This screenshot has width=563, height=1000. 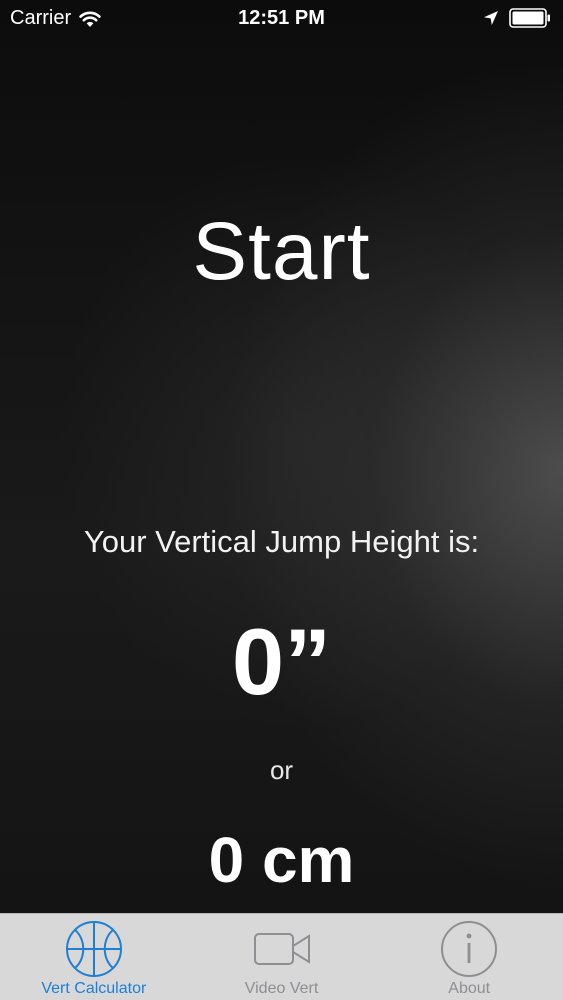 What do you see at coordinates (281, 661) in the screenshot?
I see `jump-height-inches: 0”` at bounding box center [281, 661].